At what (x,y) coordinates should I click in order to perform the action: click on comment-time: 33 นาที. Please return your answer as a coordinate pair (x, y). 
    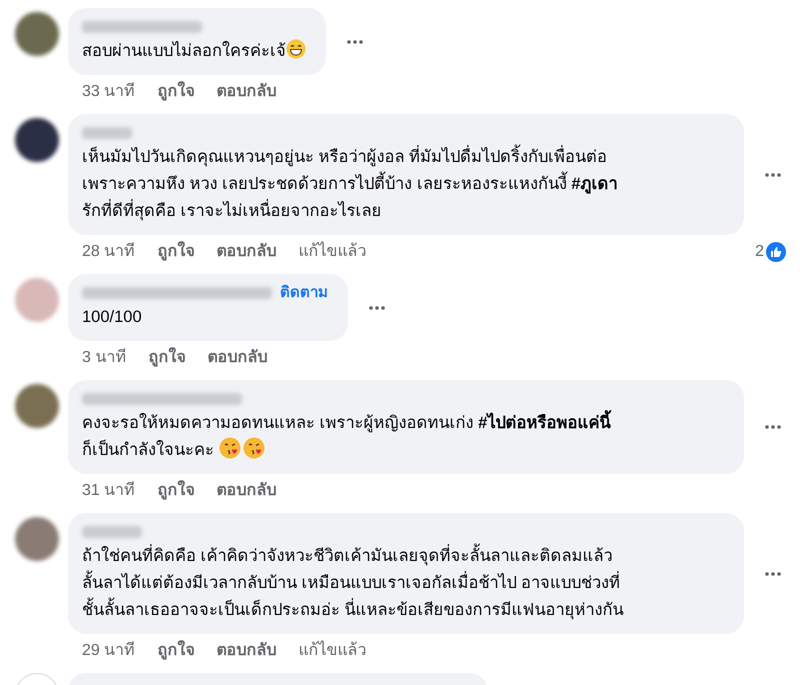
    Looking at the image, I should click on (109, 92).